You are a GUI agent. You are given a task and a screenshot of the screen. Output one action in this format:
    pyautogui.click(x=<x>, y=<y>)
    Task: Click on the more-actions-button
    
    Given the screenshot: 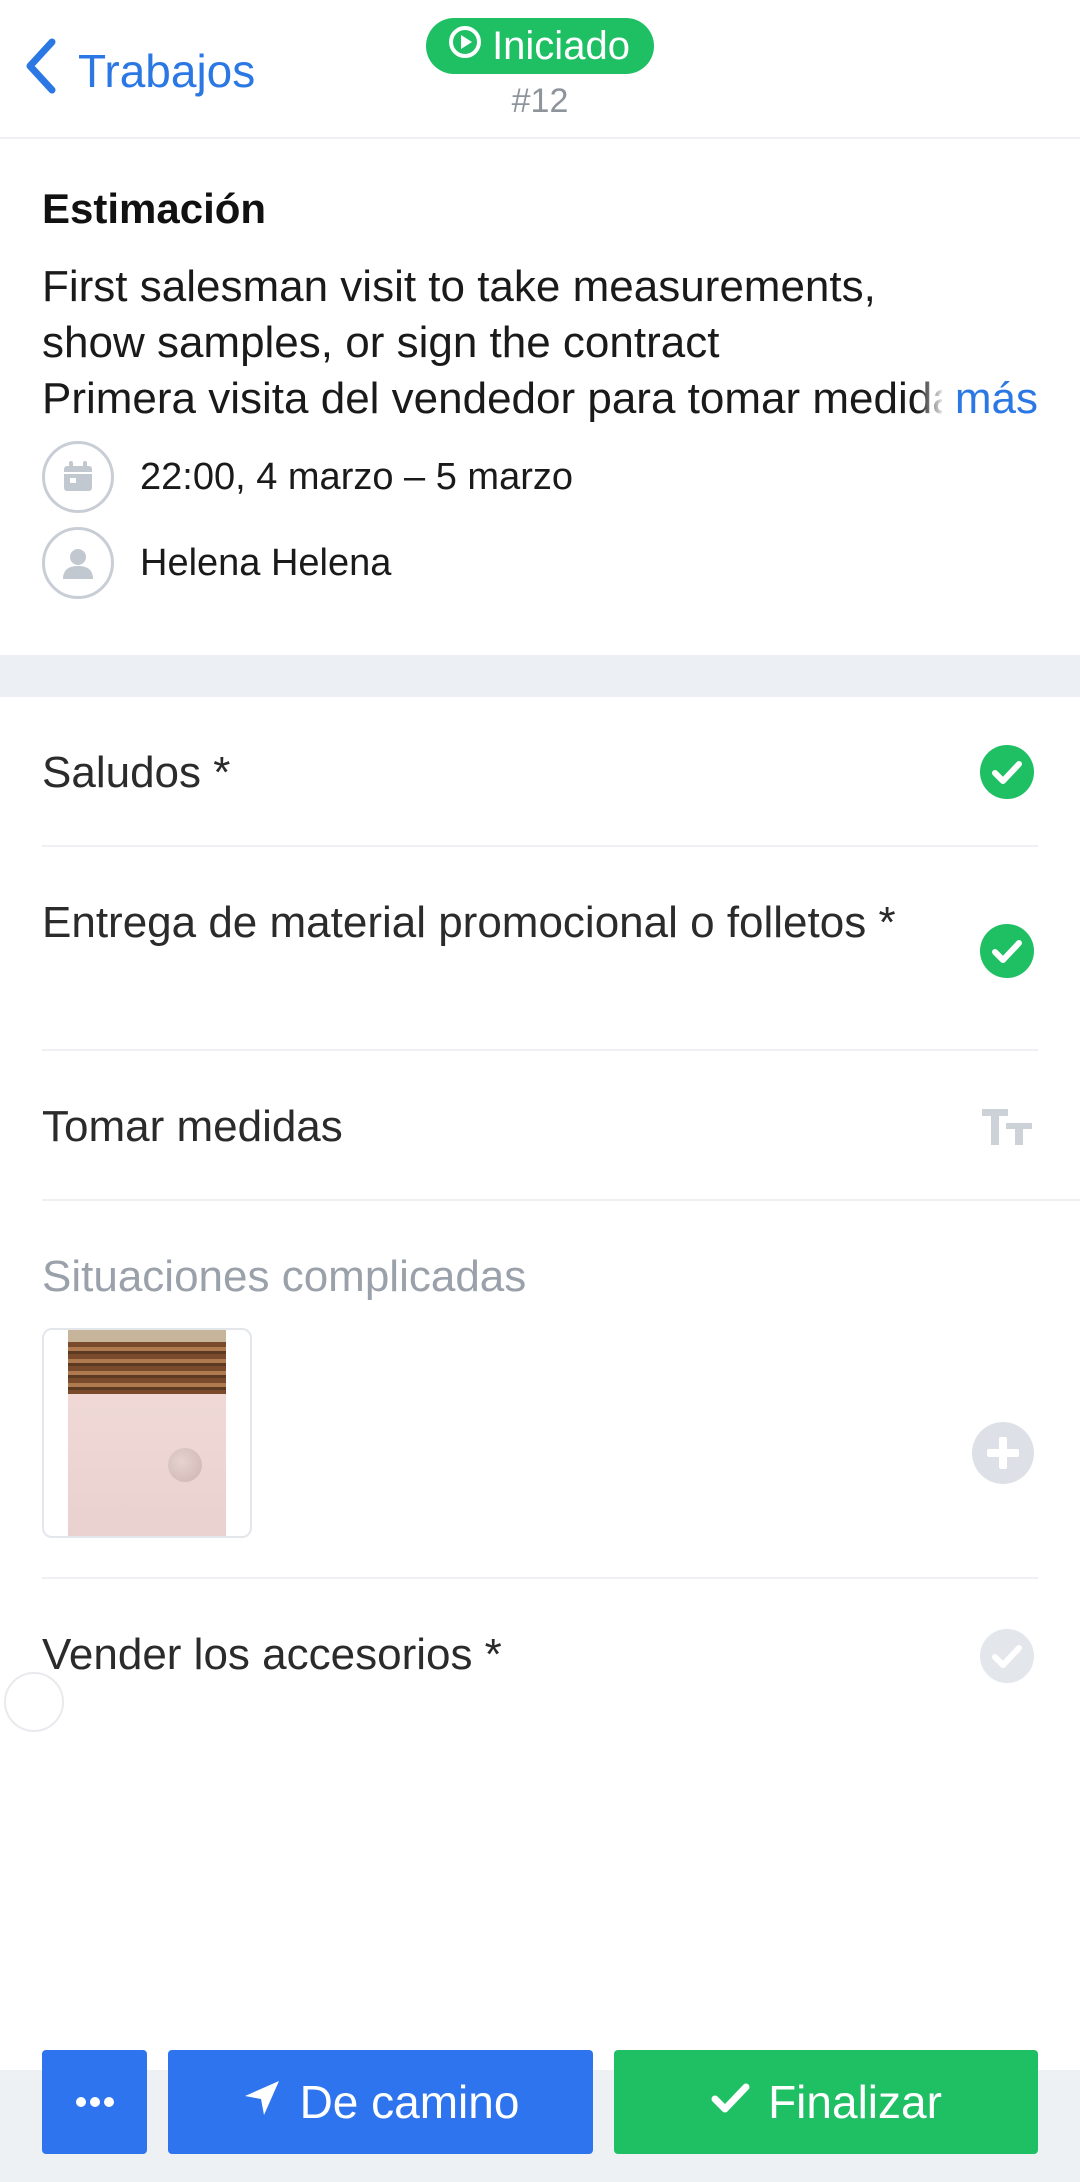 What is the action you would take?
    pyautogui.click(x=94, y=2102)
    